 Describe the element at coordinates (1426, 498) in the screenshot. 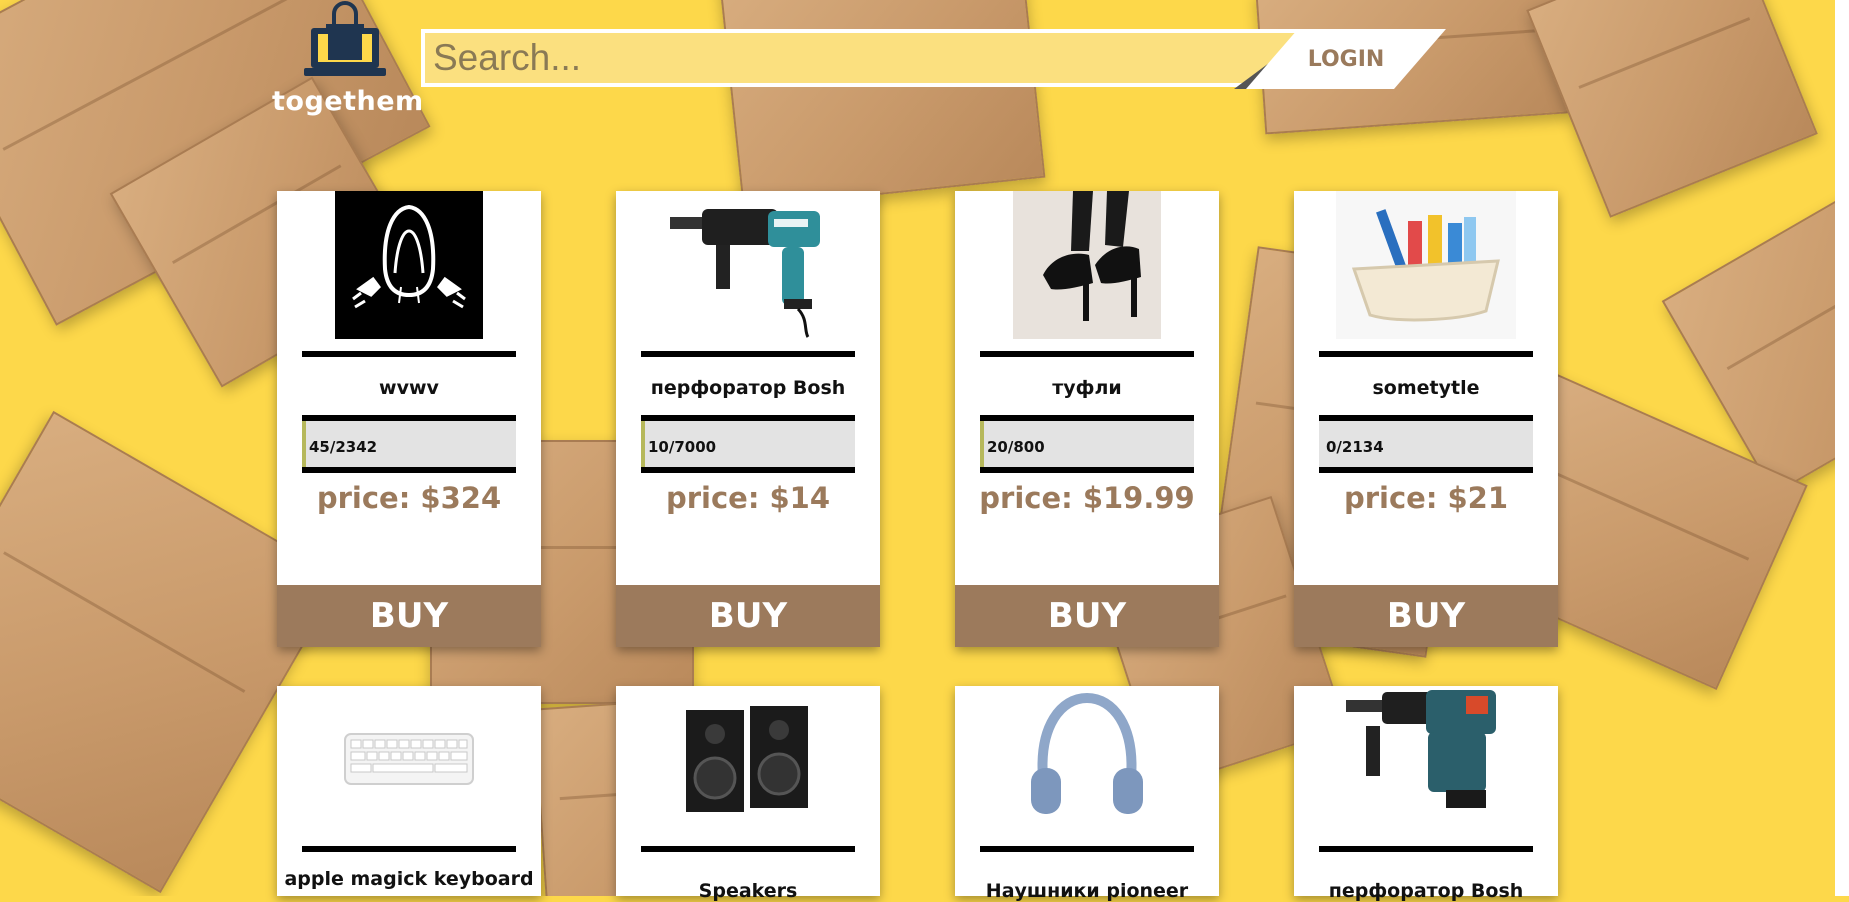

I see `product-price: price: $21` at that location.